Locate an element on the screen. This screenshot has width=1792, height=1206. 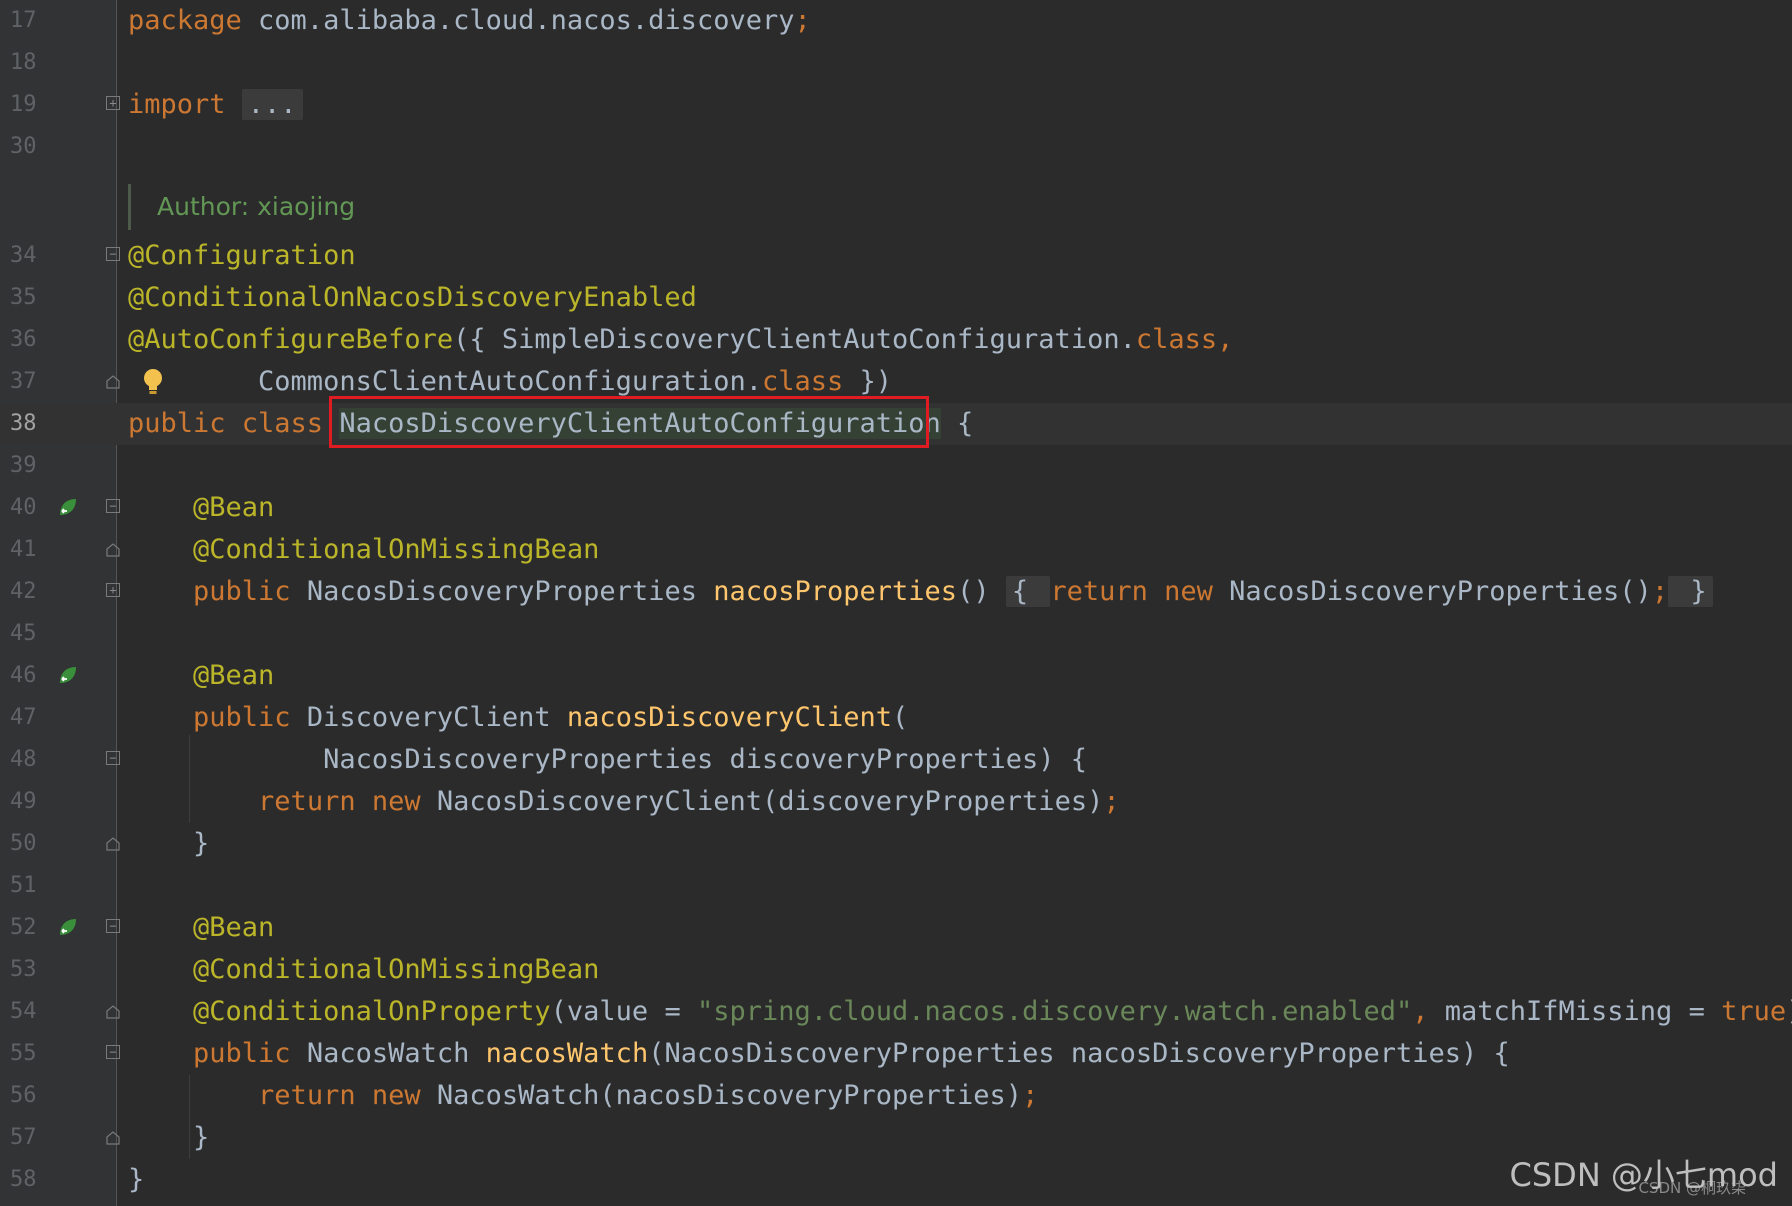
code-token: DiscoveryClient is located at coordinates (436, 717).